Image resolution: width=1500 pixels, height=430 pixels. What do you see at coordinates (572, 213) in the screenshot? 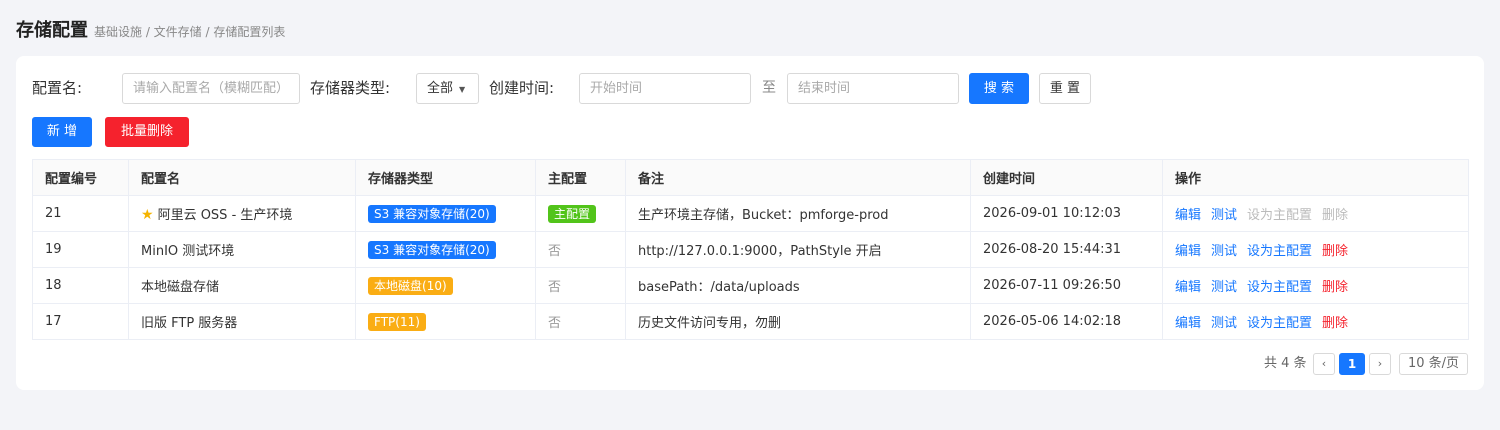
I see `master-tag: 主配置` at bounding box center [572, 213].